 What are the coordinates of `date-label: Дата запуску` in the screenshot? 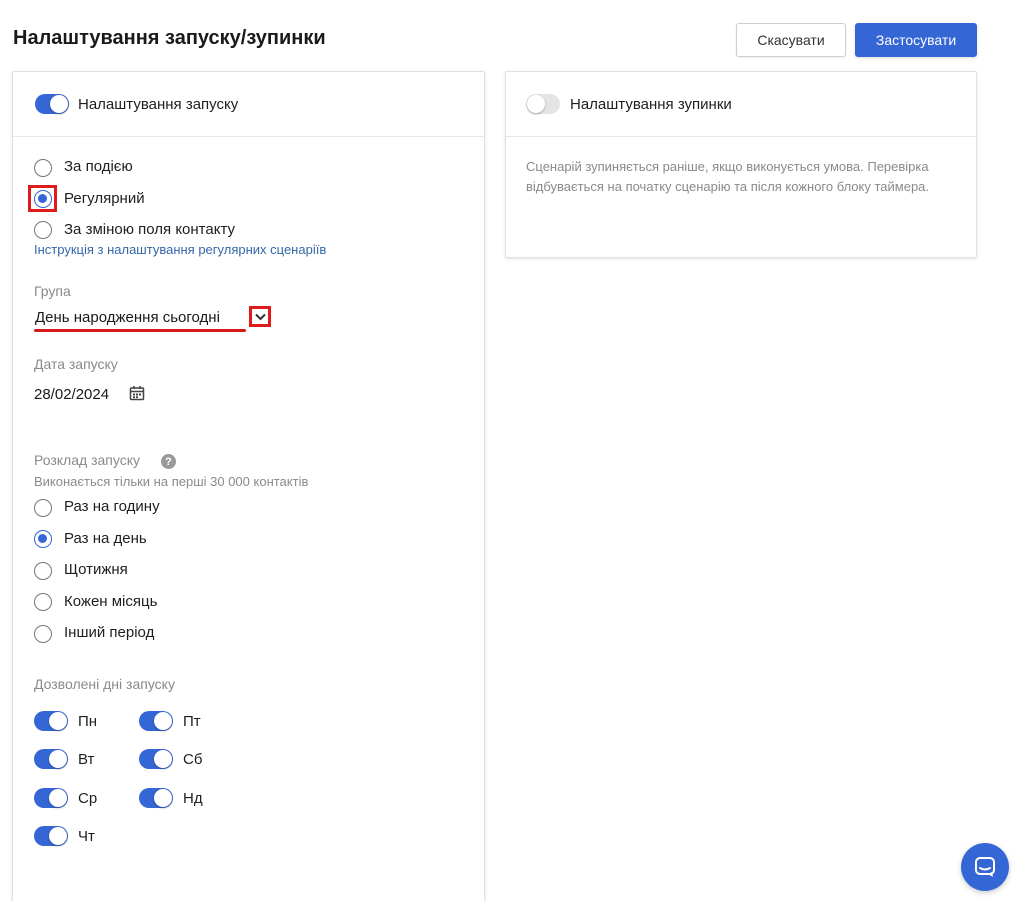 It's located at (76, 364).